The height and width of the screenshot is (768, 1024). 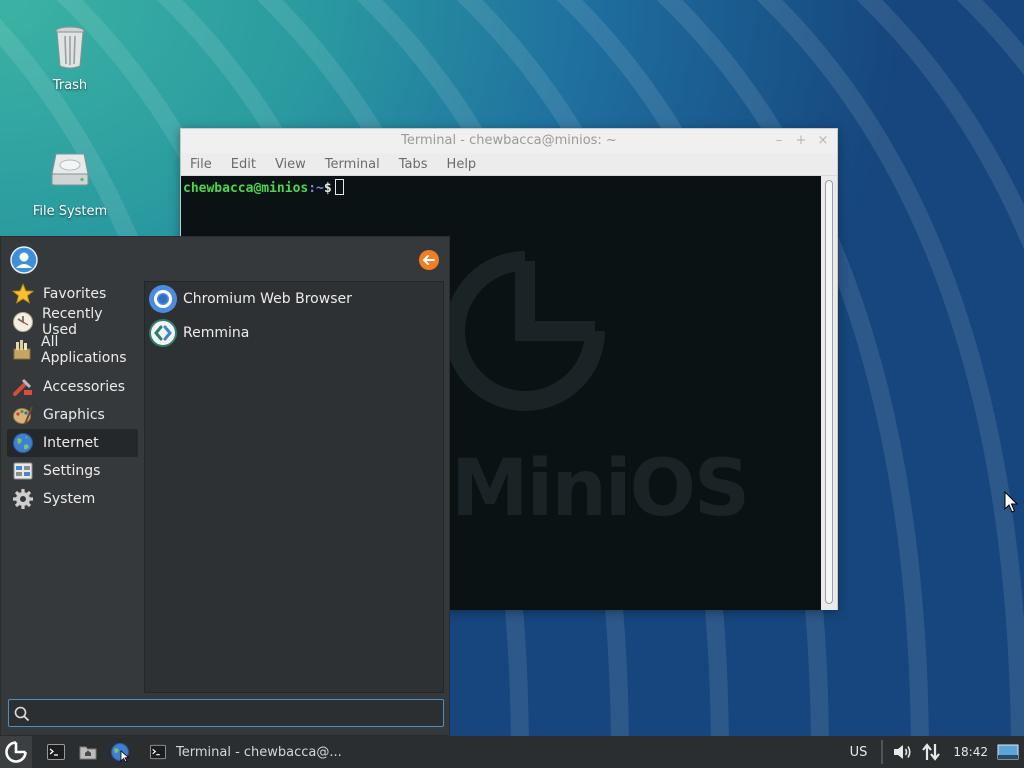 What do you see at coordinates (72, 322) in the screenshot?
I see `category-recently-used: Recently Used` at bounding box center [72, 322].